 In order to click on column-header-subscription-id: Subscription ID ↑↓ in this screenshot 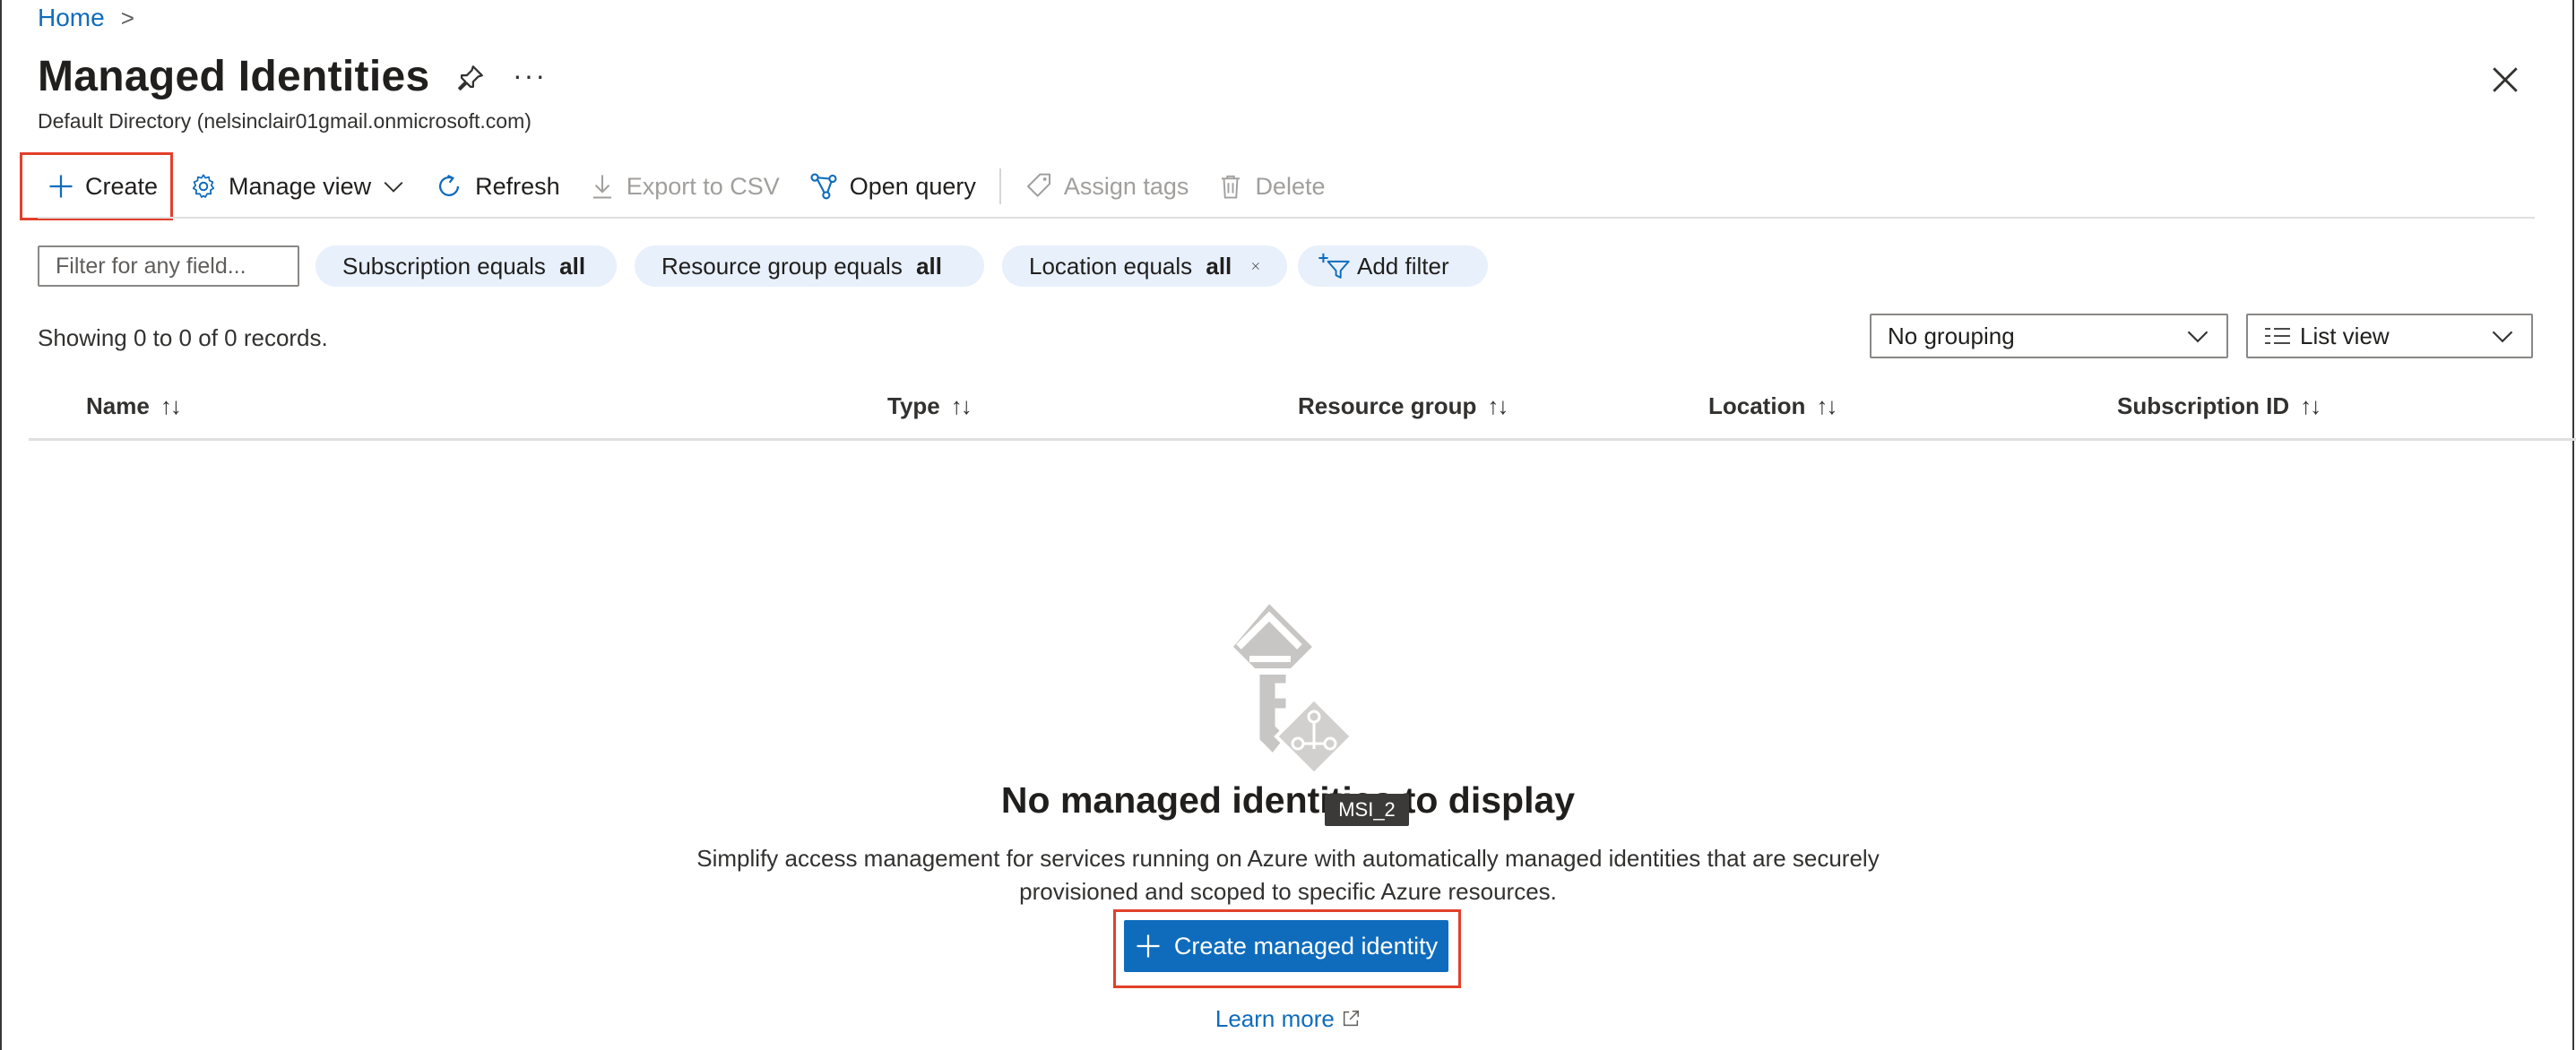, I will do `click(2219, 406)`.